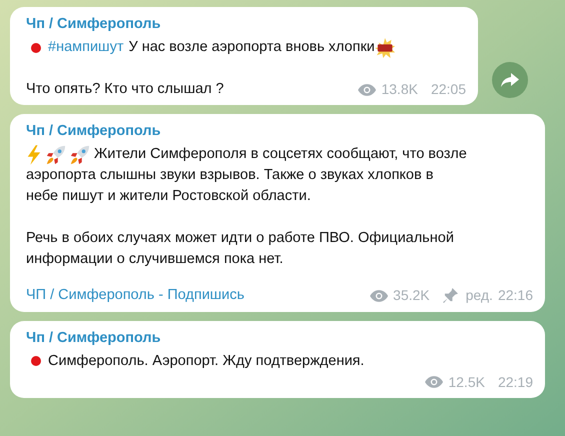  I want to click on subscribe-link: ЧП / Симферополь - Подпишись, so click(135, 296).